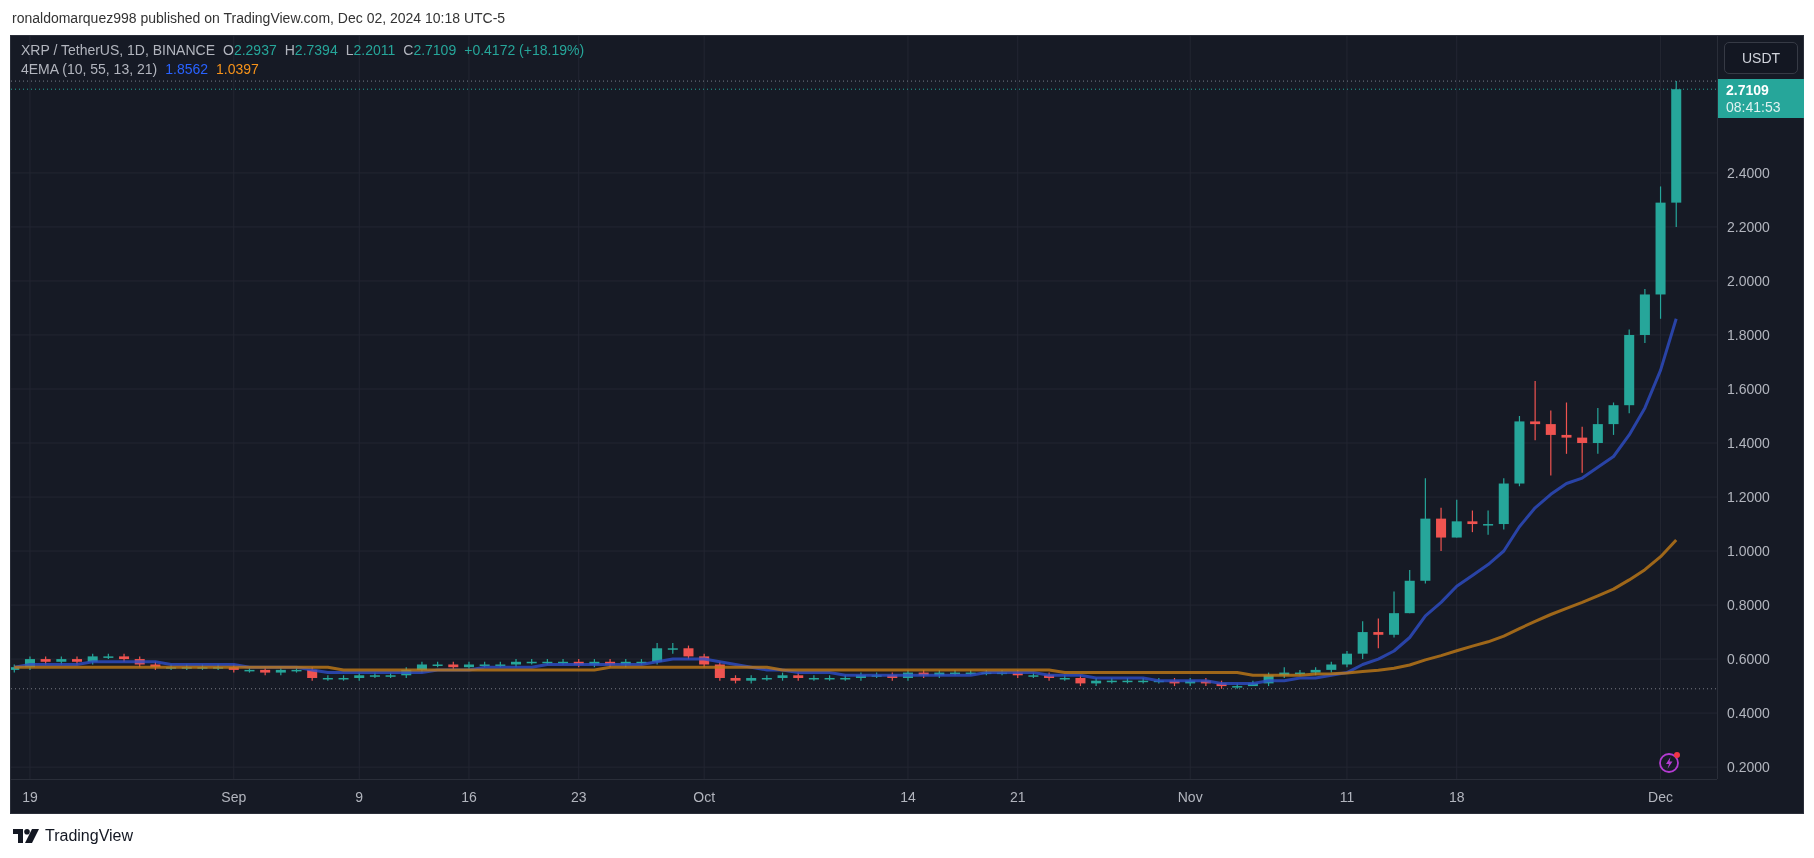  Describe the element at coordinates (1748, 389) in the screenshot. I see `price-label: 1.6000` at that location.